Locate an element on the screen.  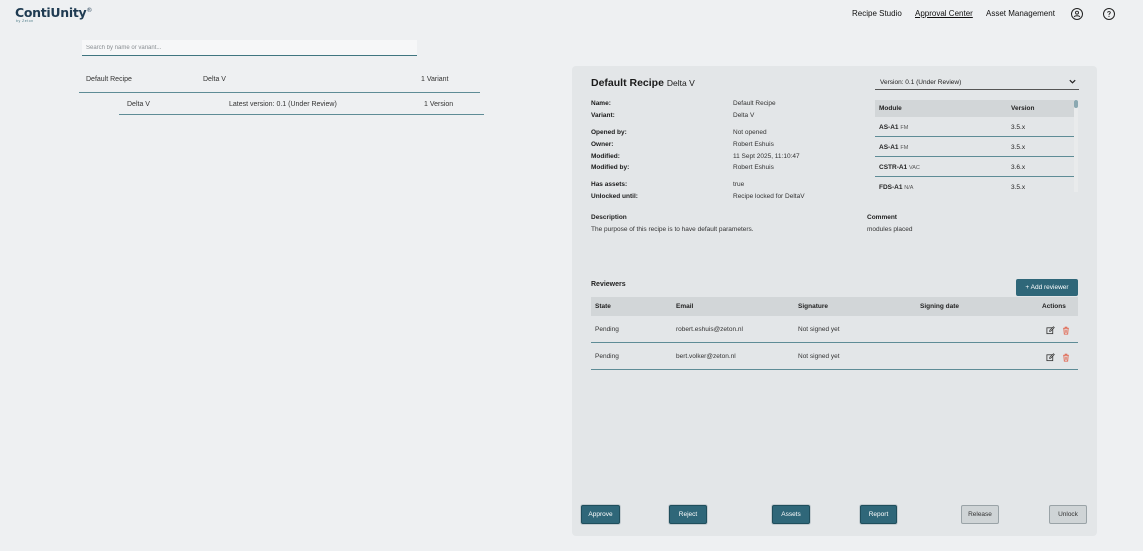
nav-asset-management: Asset Management is located at coordinates (1020, 13).